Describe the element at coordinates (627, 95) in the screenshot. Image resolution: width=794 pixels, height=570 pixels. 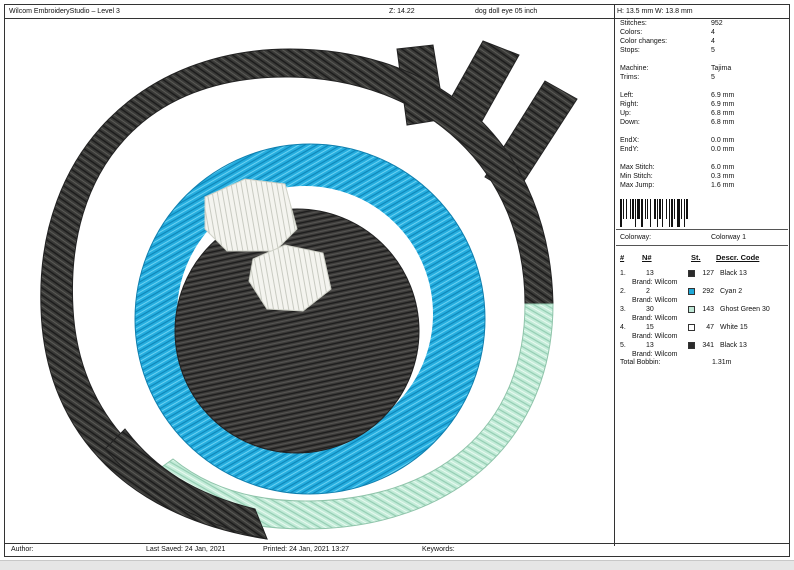
I see `stat-label: Left:` at that location.